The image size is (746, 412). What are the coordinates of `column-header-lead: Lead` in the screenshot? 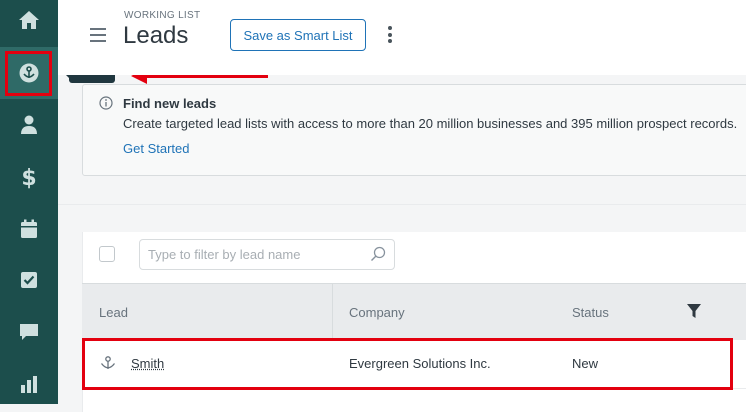 It's located at (113, 312).